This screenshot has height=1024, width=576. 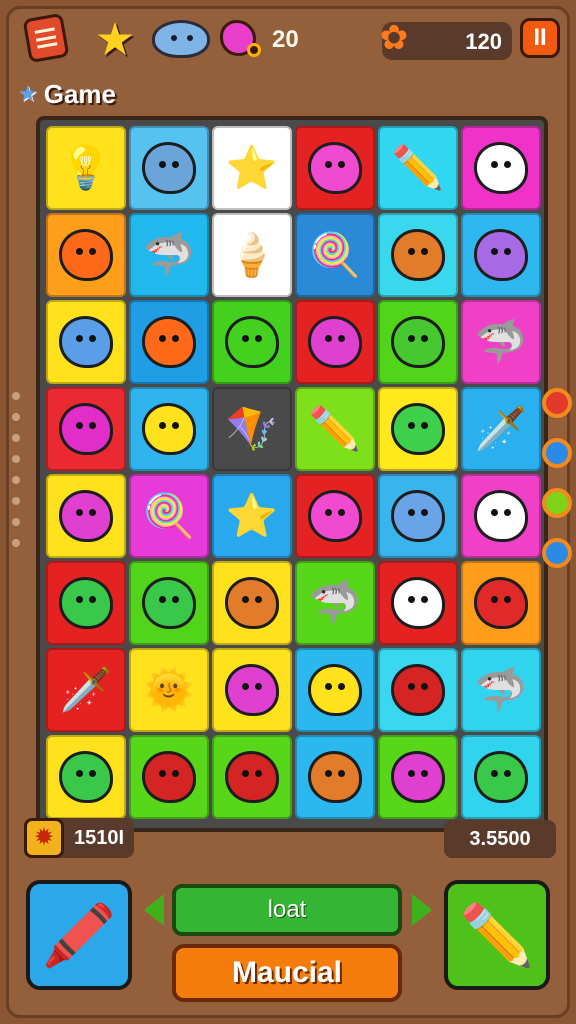 What do you see at coordinates (483, 41) in the screenshot?
I see `score-value: 120` at bounding box center [483, 41].